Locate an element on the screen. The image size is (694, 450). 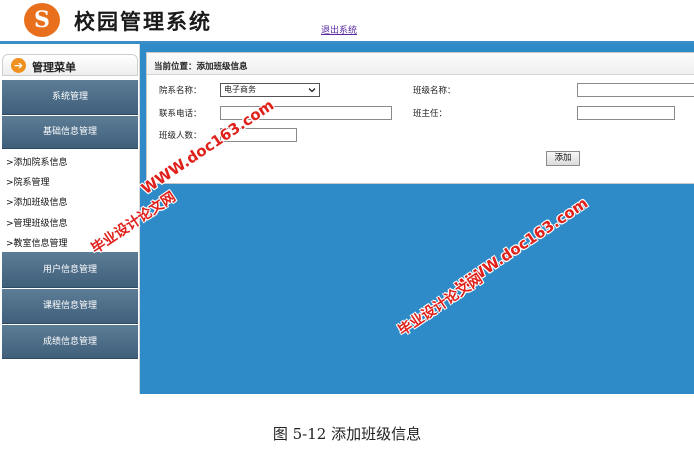
sidebar-group-grades: 成绩信息管理 is located at coordinates (70, 342).